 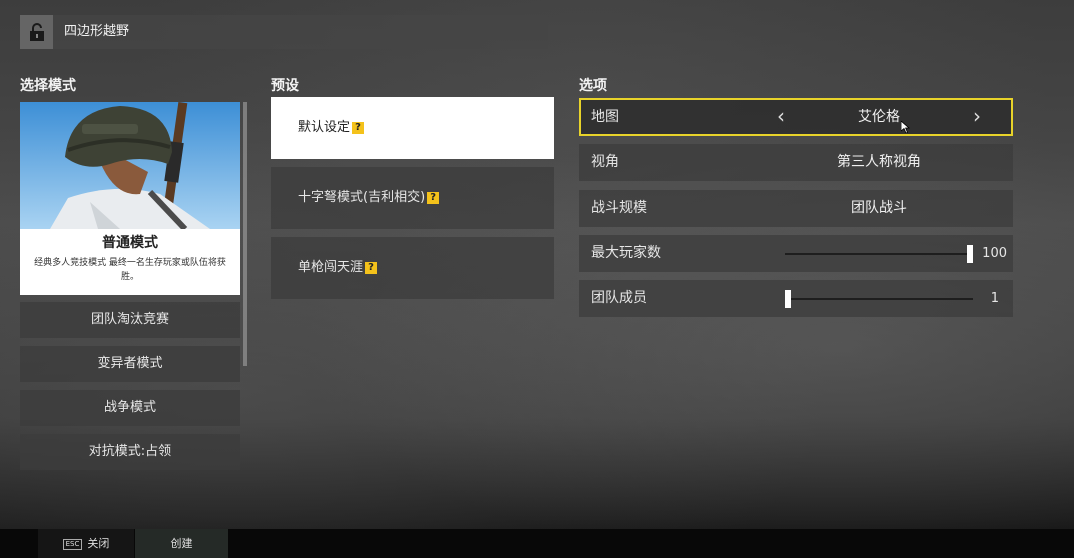 I want to click on section-title-preset: 预设, so click(x=285, y=86).